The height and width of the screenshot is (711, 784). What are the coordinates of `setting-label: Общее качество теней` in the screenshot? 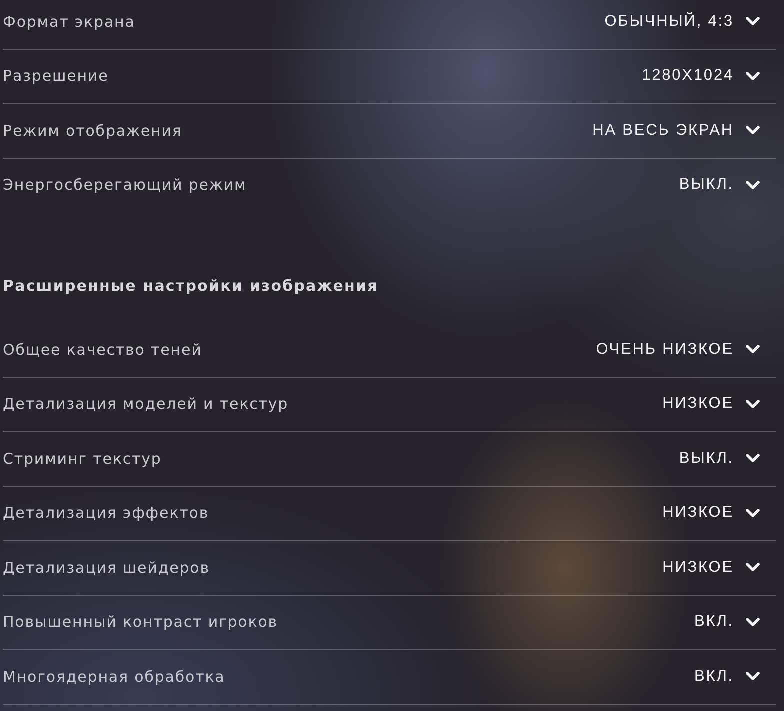 It's located at (102, 350).